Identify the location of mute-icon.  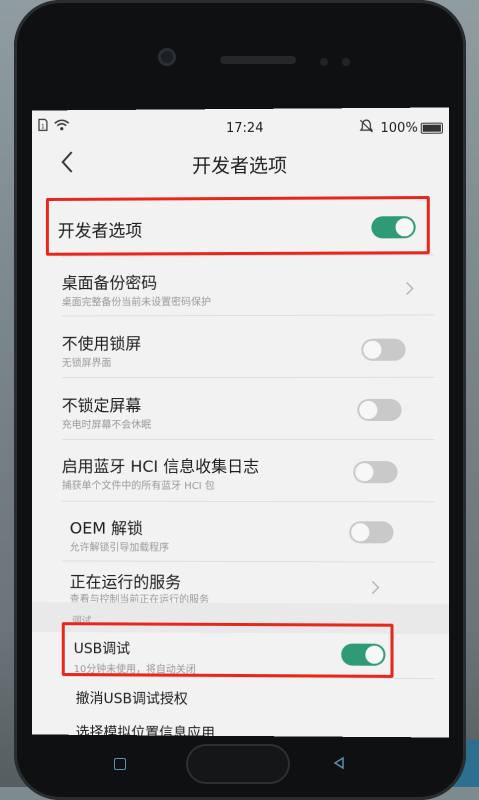
(366, 128).